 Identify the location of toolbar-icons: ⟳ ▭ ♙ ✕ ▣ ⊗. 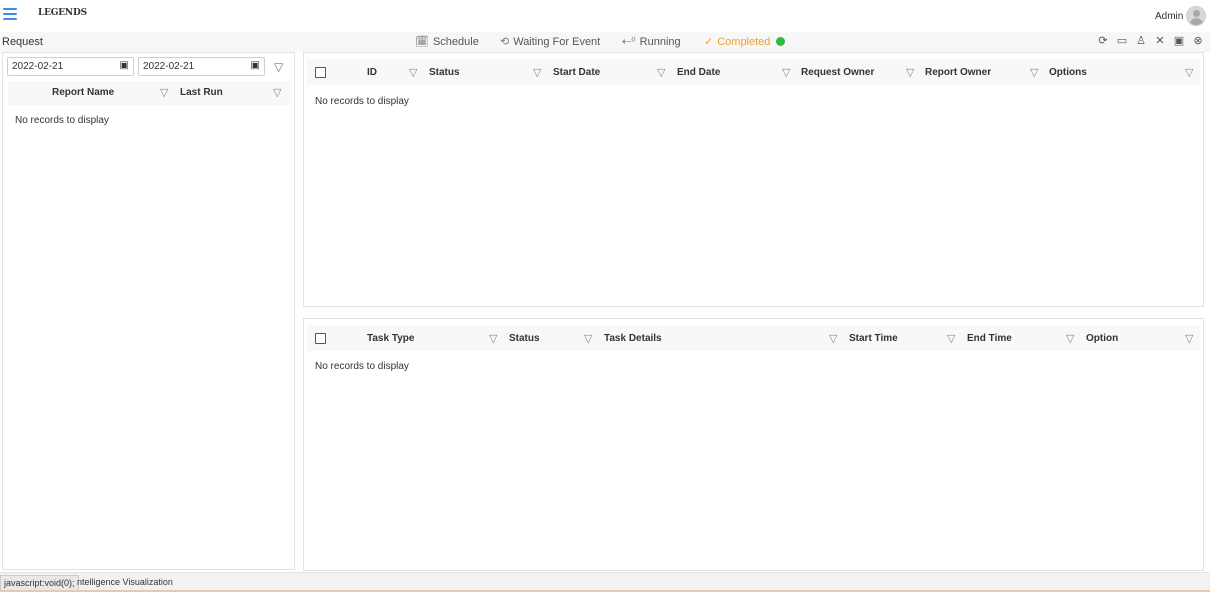
(1150, 41).